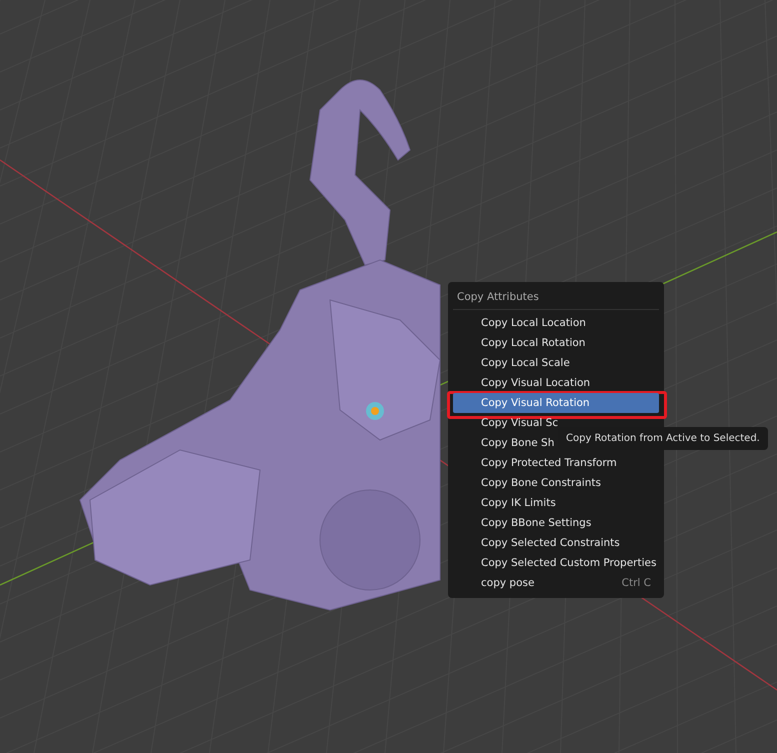  Describe the element at coordinates (556, 323) in the screenshot. I see `menu-item: Copy Local Location` at that location.